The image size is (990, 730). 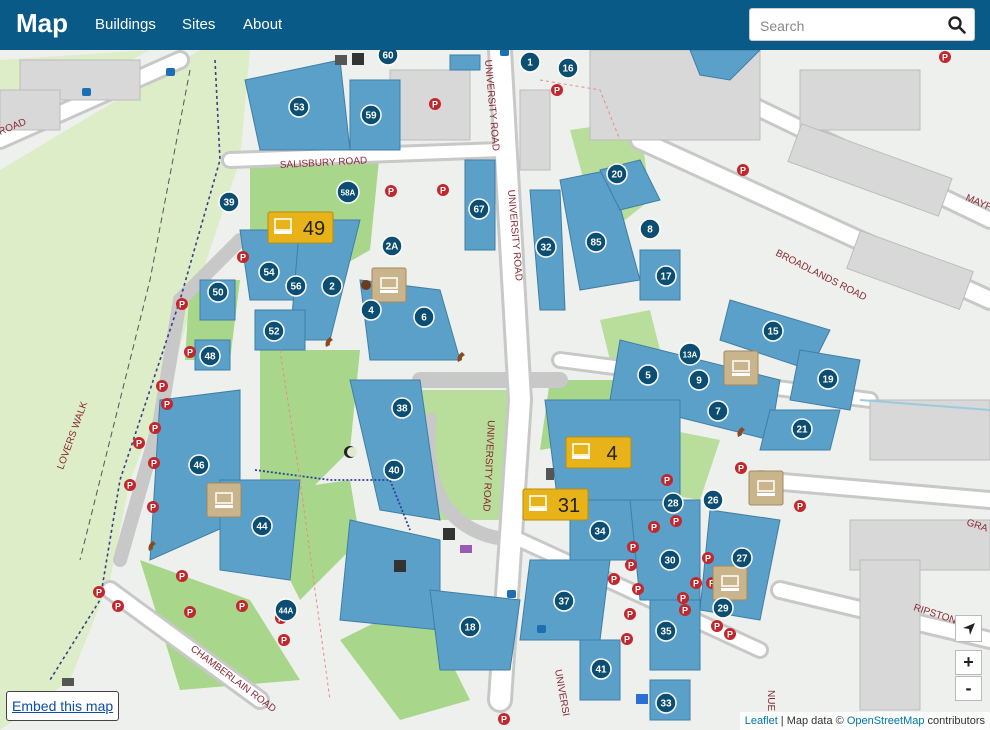 I want to click on building-marker-label: 53, so click(x=299, y=108).